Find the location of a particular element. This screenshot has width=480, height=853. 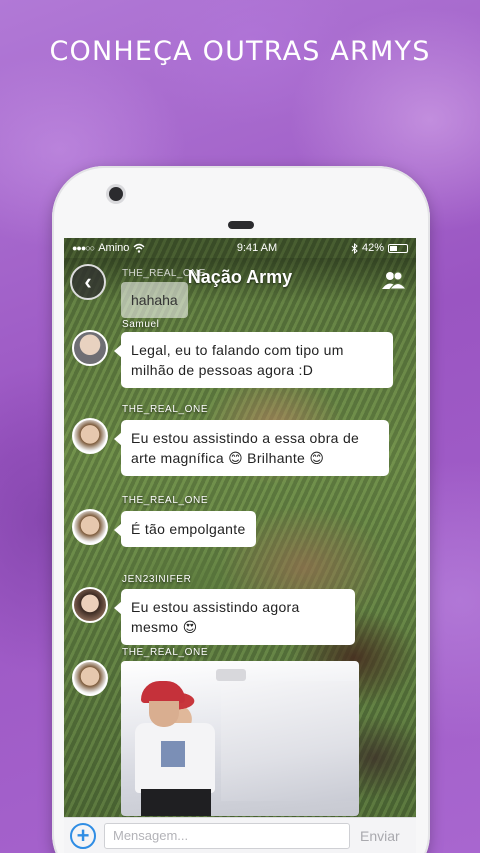

signal-strength-icon: ●●●○○ is located at coordinates (83, 248).